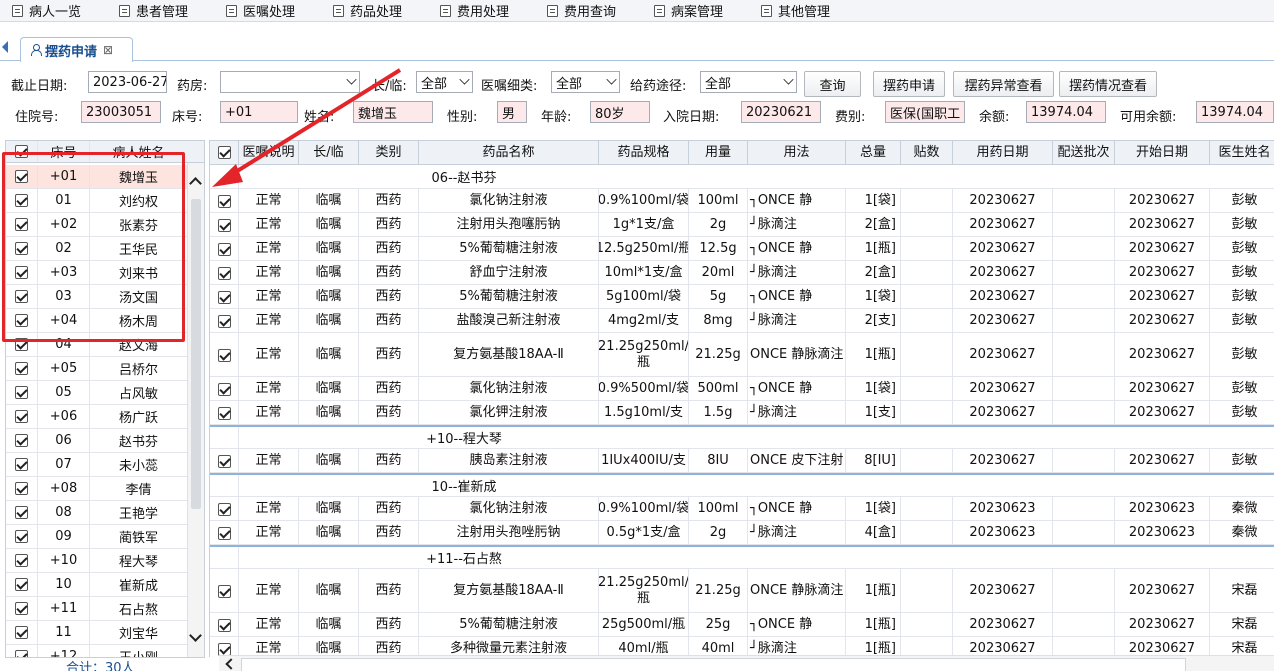  Describe the element at coordinates (290, 82) in the screenshot. I see `pharmacy-select` at that location.